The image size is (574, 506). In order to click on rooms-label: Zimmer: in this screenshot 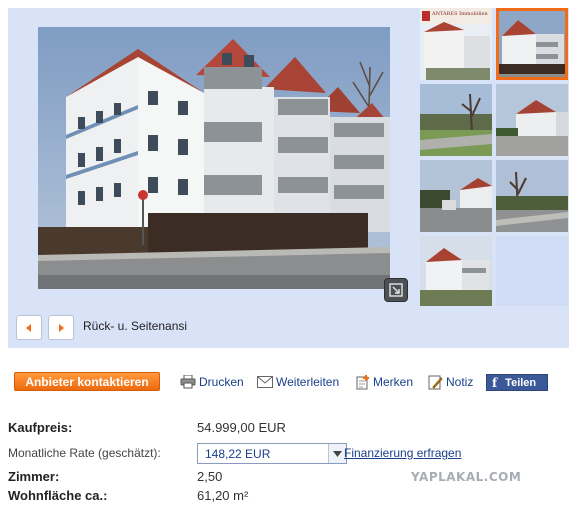, I will do `click(34, 476)`.